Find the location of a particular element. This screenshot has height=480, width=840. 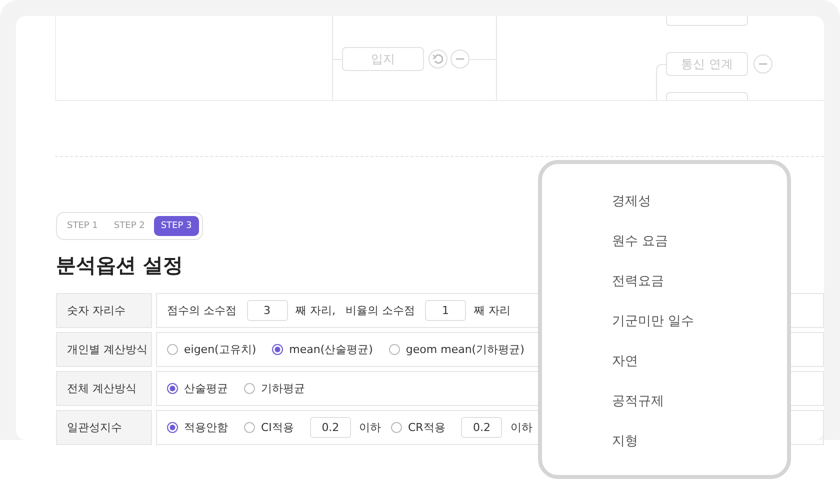

section-title: 분석옵션 설정 is located at coordinates (120, 265).